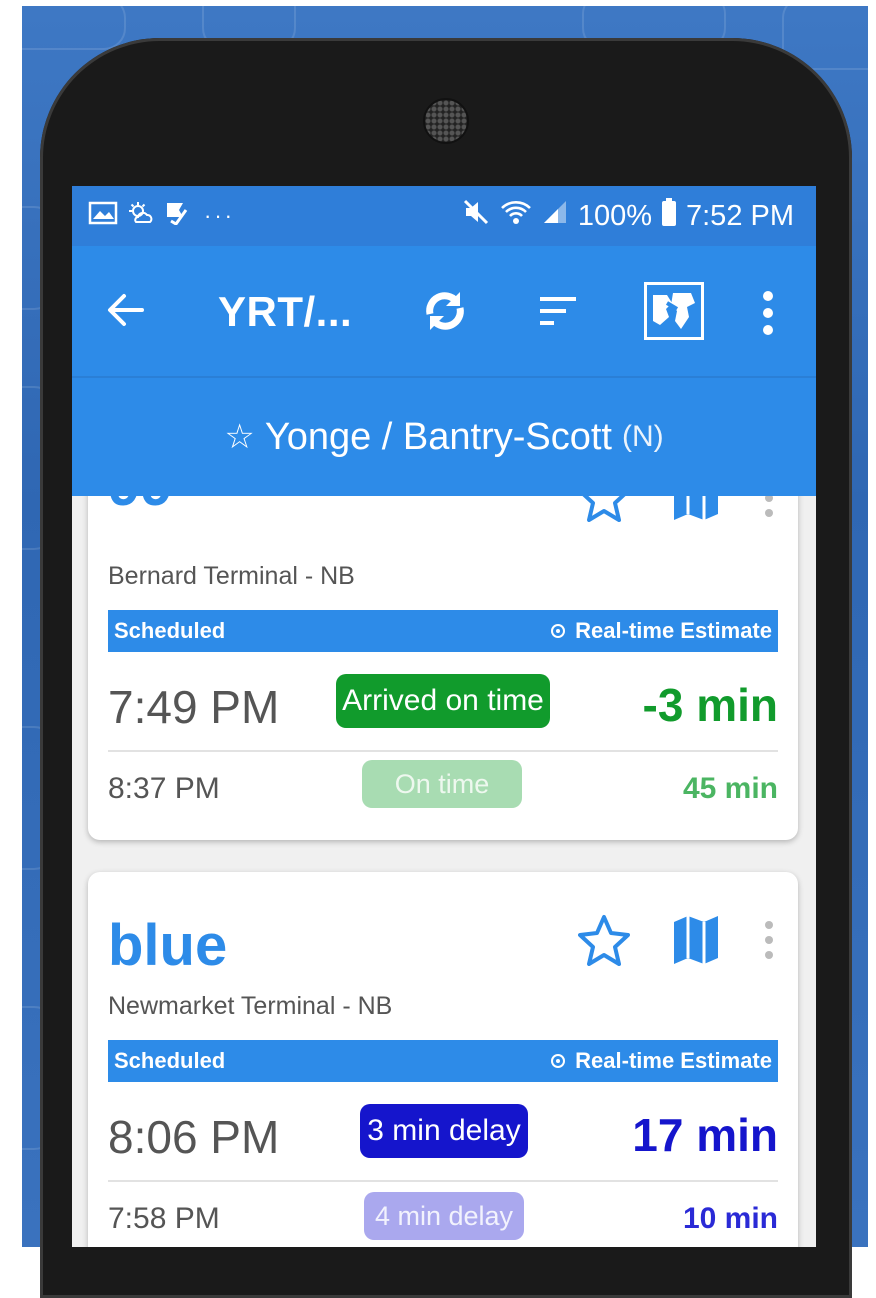 The height and width of the screenshot is (1298, 876). I want to click on battery-icon, so click(669, 216).